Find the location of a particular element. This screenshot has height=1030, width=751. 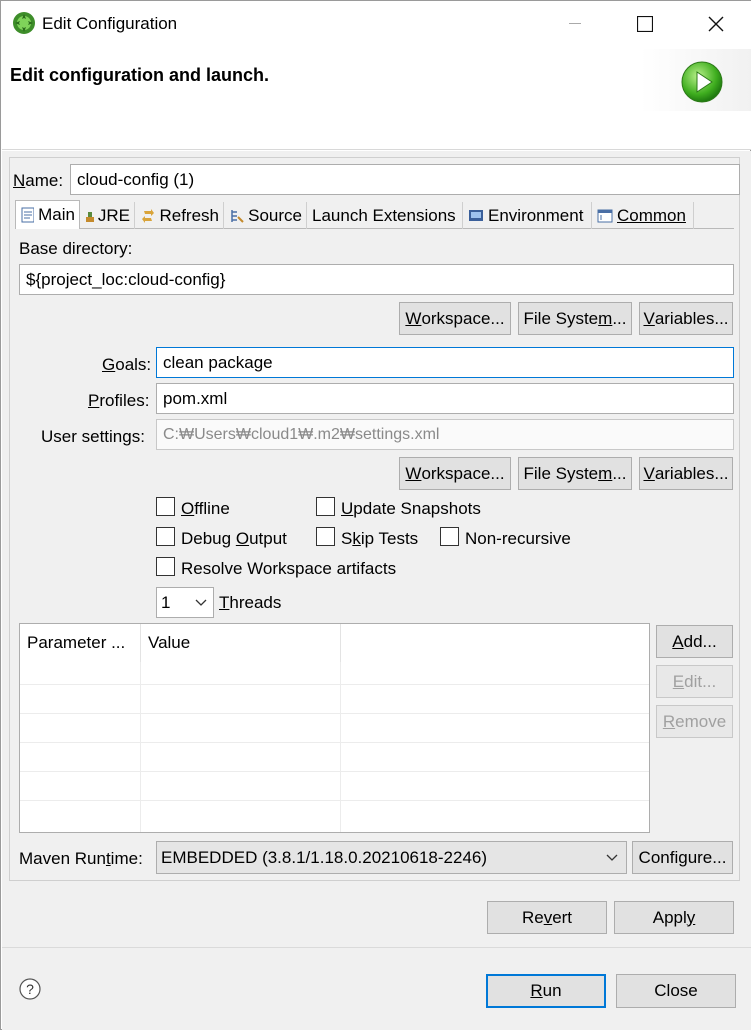

jre-icon is located at coordinates (90, 216).